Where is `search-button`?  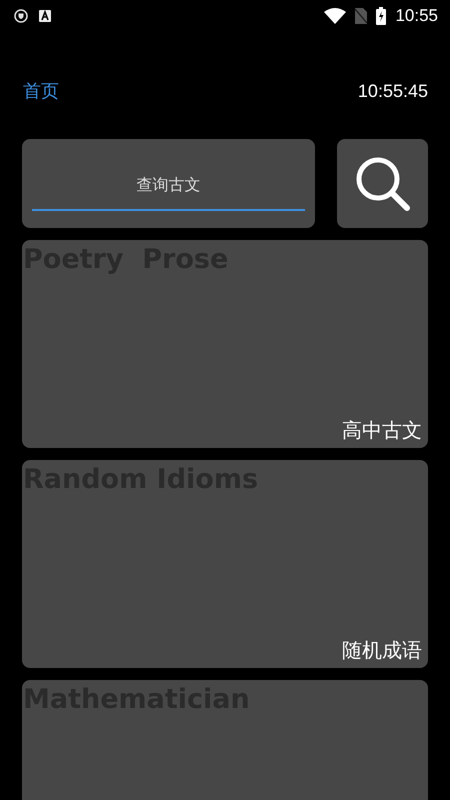
search-button is located at coordinates (382, 183).